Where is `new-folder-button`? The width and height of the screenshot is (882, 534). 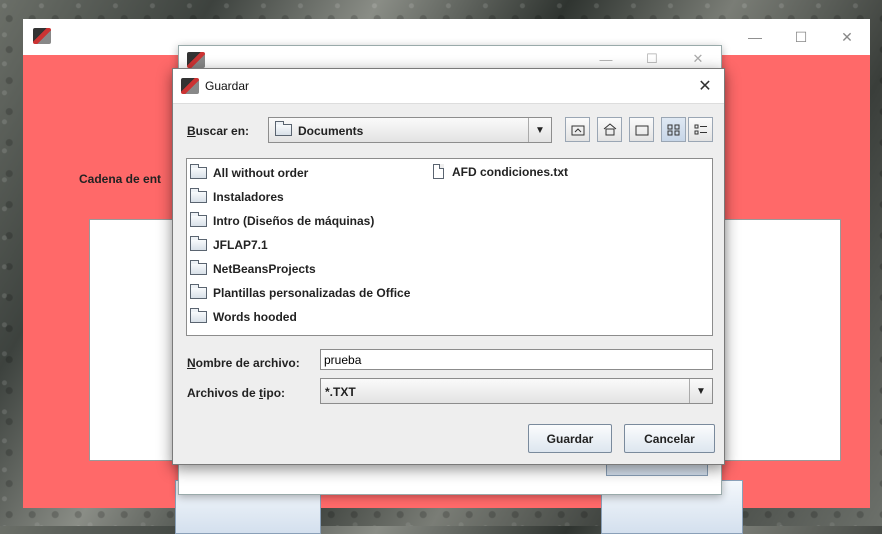
new-folder-button is located at coordinates (641, 129).